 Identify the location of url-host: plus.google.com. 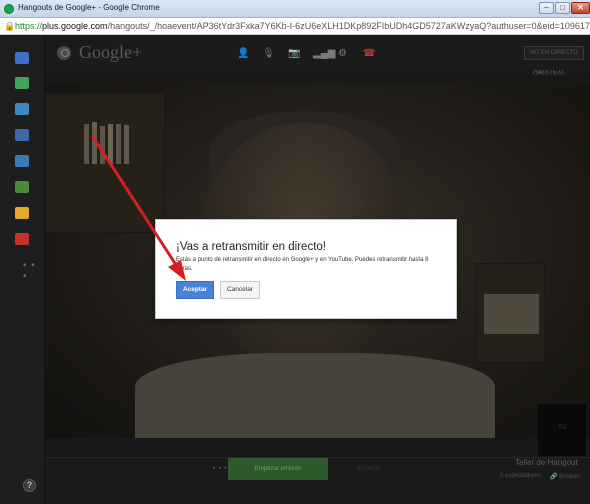
(75, 26).